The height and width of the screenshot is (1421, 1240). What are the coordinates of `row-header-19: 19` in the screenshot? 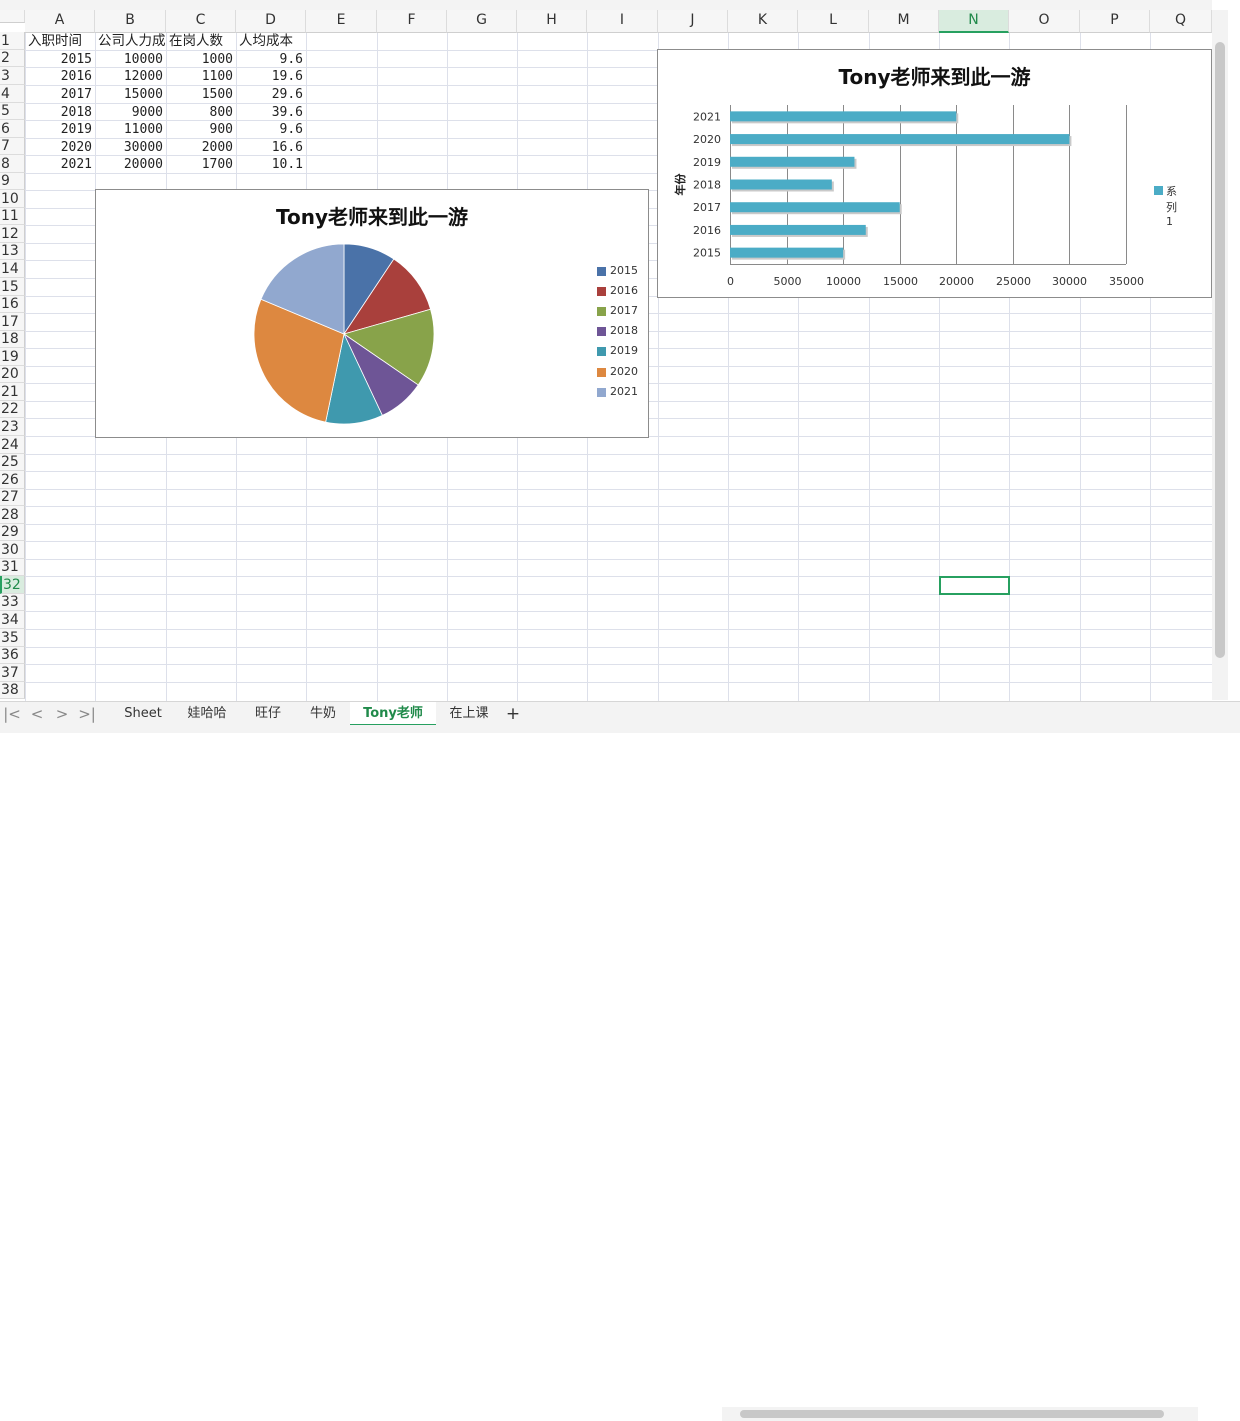 It's located at (12, 357).